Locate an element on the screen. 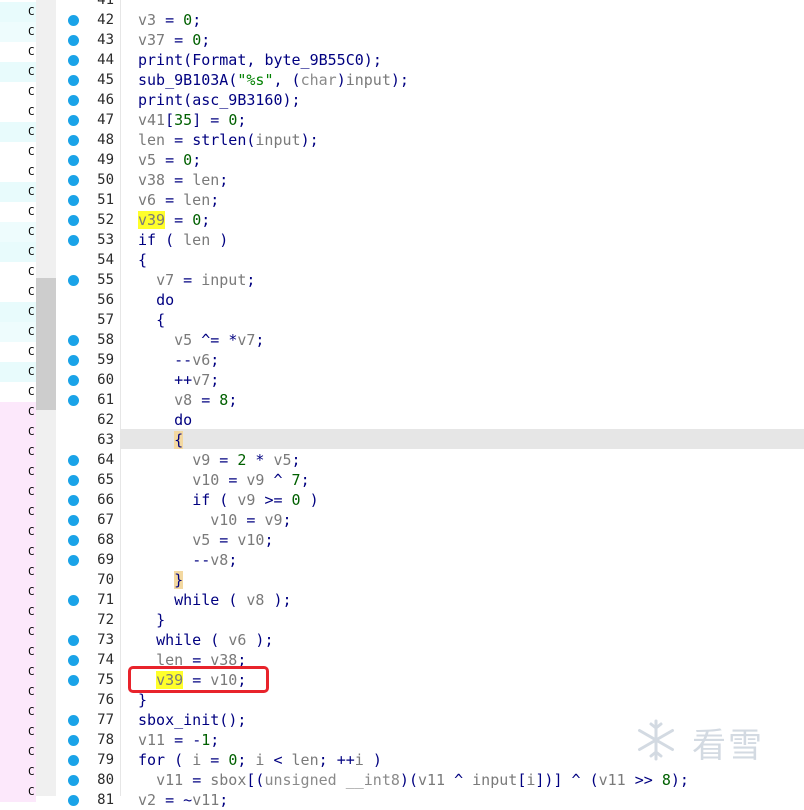 This screenshot has height=810, width=804. code-text: v38 = len; is located at coordinates (183, 180).